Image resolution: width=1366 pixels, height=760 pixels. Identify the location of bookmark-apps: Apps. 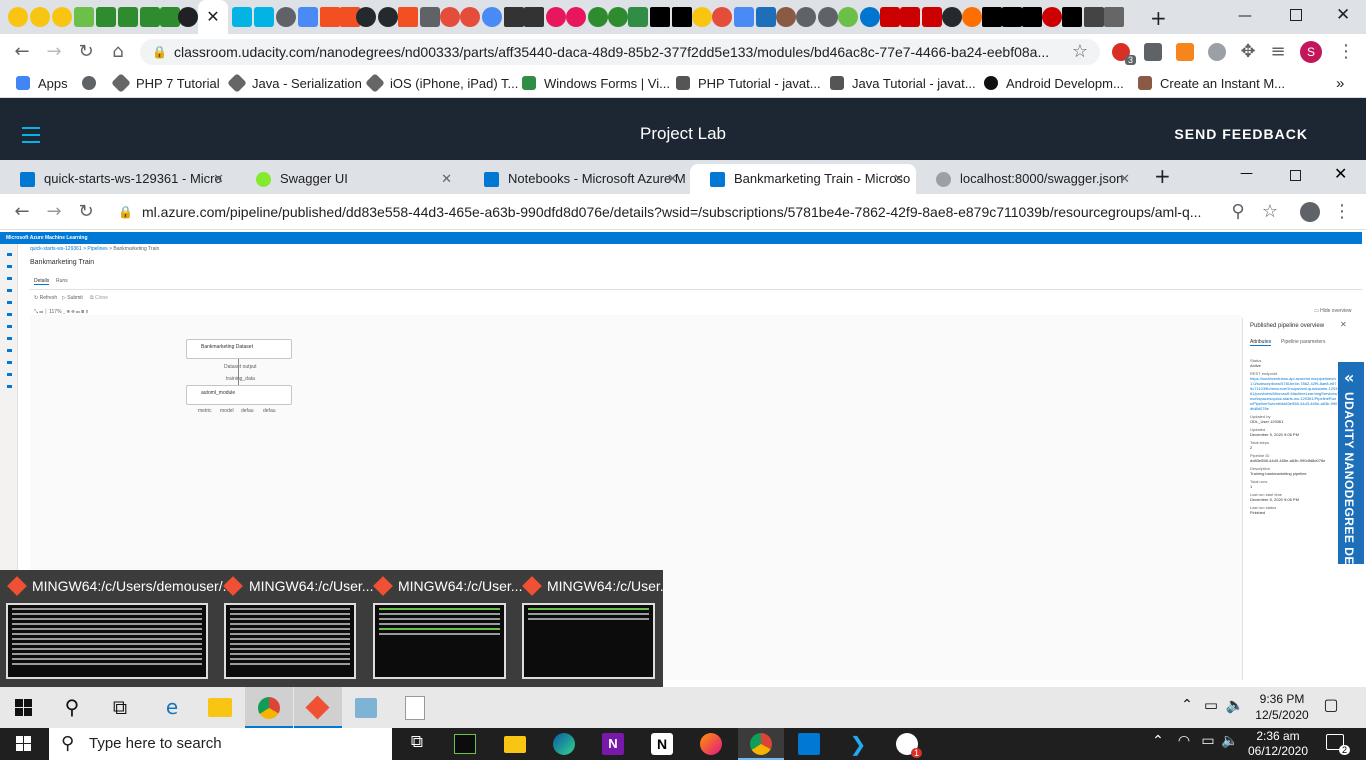
(42, 84).